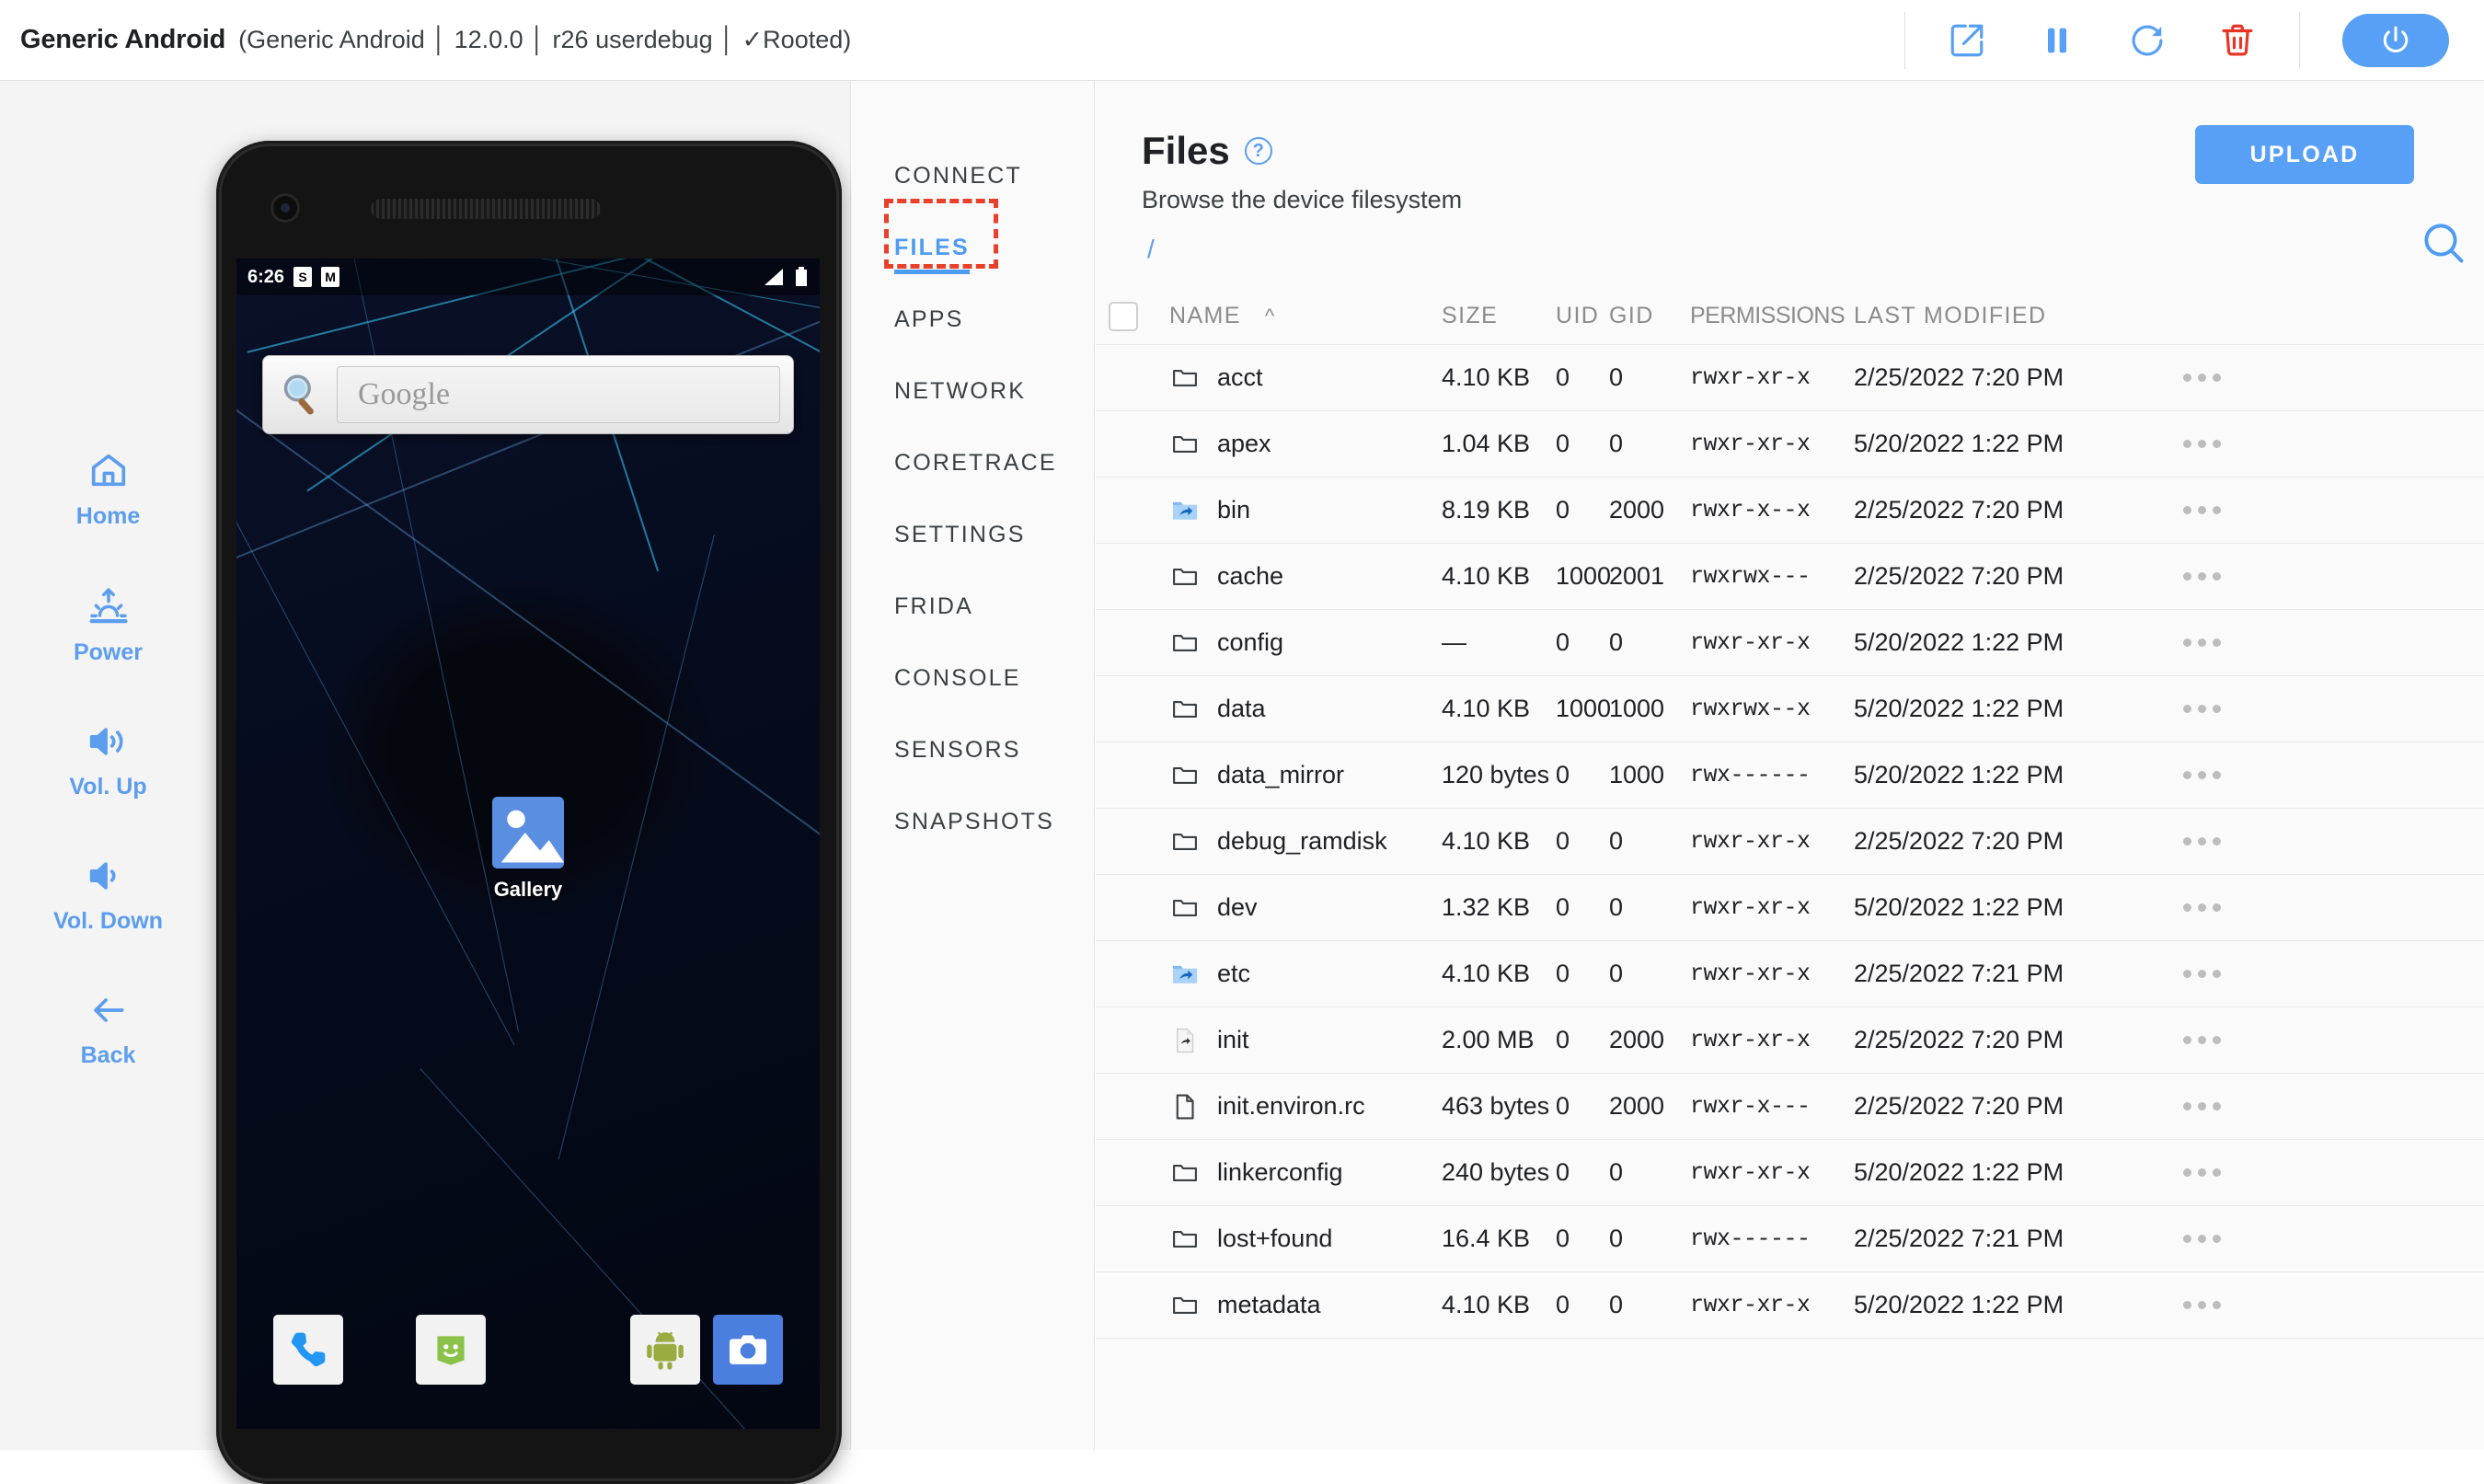 The width and height of the screenshot is (2484, 1484). What do you see at coordinates (1790, 643) in the screenshot?
I see `table-row: config — 0 0 rwxr-xr-x 5/20/2022 1:22 PM` at bounding box center [1790, 643].